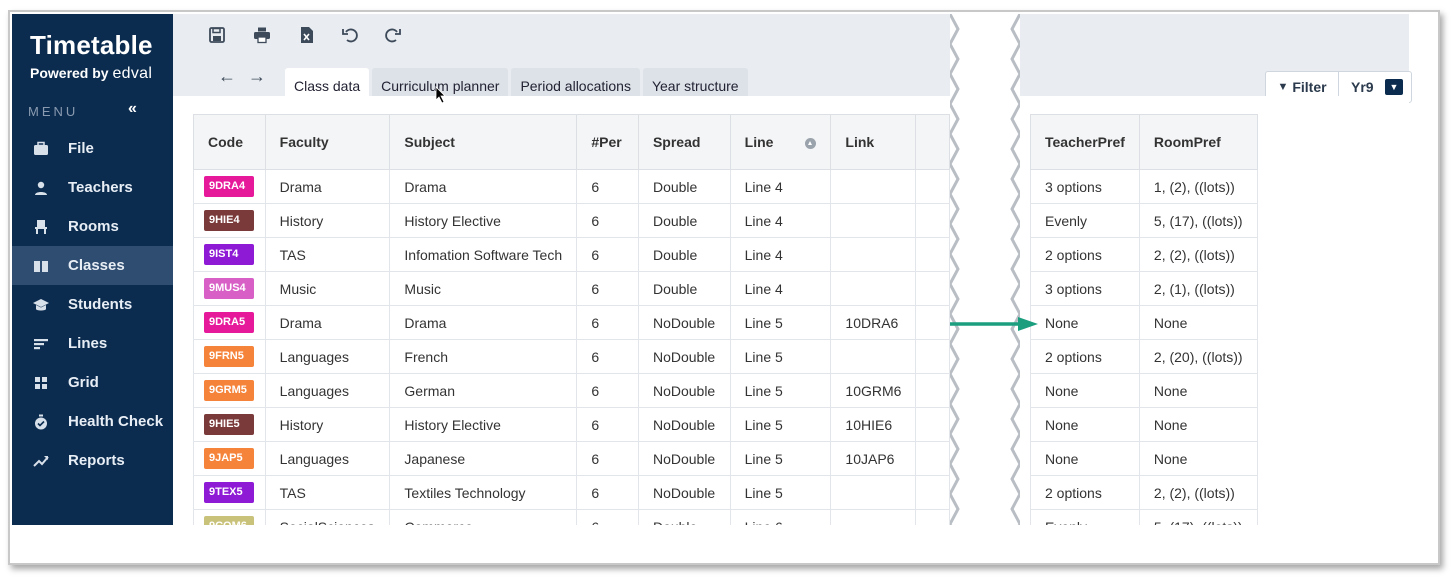 The image size is (1451, 580). What do you see at coordinates (1375, 87) in the screenshot?
I see `year-select: Yr9 ▼` at bounding box center [1375, 87].